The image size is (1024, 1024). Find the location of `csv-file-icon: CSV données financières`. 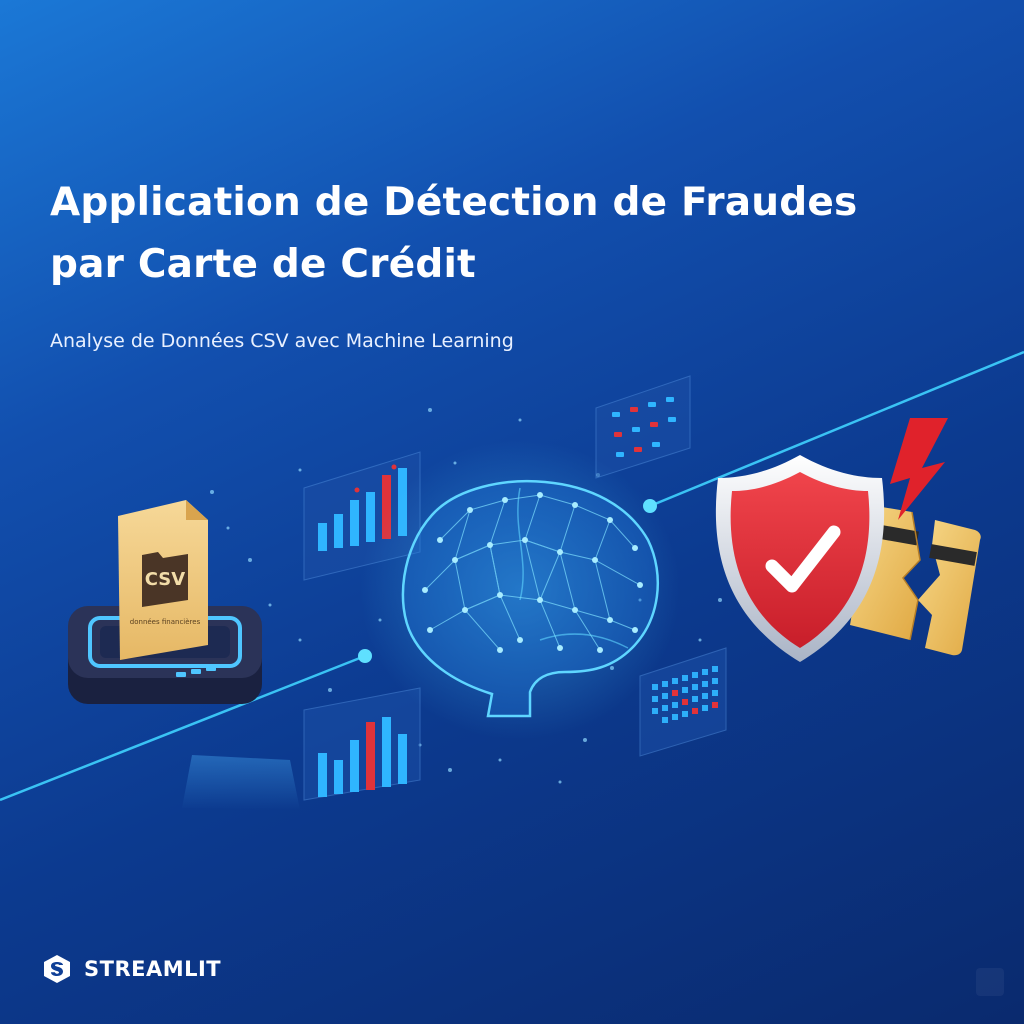

csv-file-icon: CSV données financières is located at coordinates (163, 580).